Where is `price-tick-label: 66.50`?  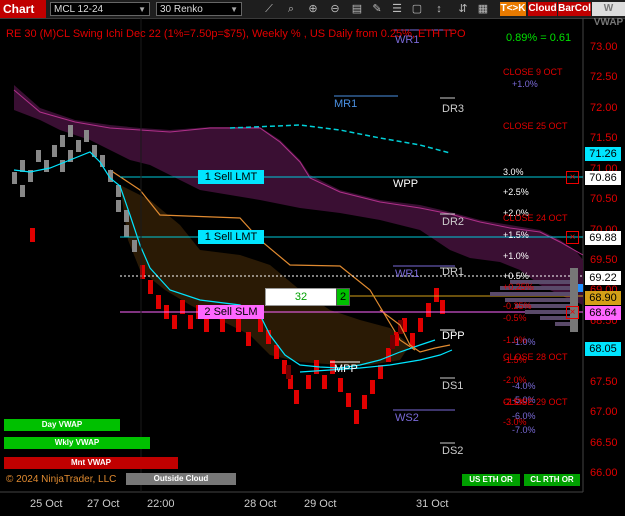 price-tick-label: 66.50 is located at coordinates (604, 442).